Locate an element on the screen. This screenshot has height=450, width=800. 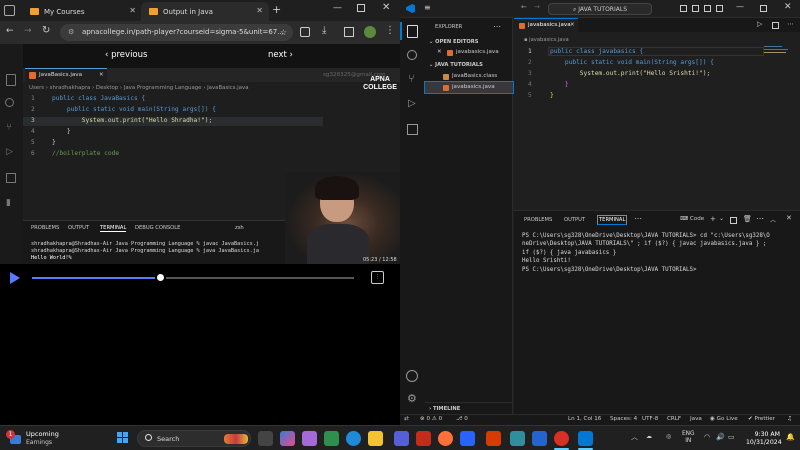
minimap is located at coordinates (779, 66).